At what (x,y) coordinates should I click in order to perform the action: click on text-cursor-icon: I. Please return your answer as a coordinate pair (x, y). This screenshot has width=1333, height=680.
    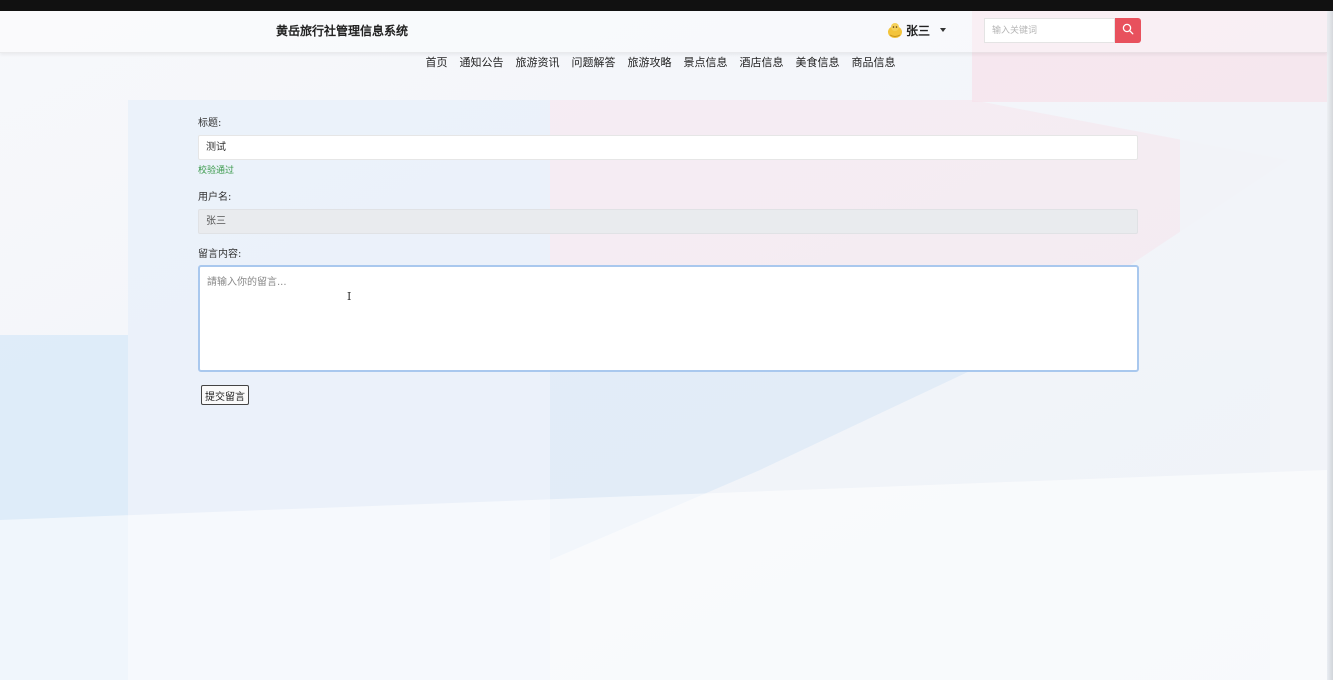
    Looking at the image, I should click on (349, 296).